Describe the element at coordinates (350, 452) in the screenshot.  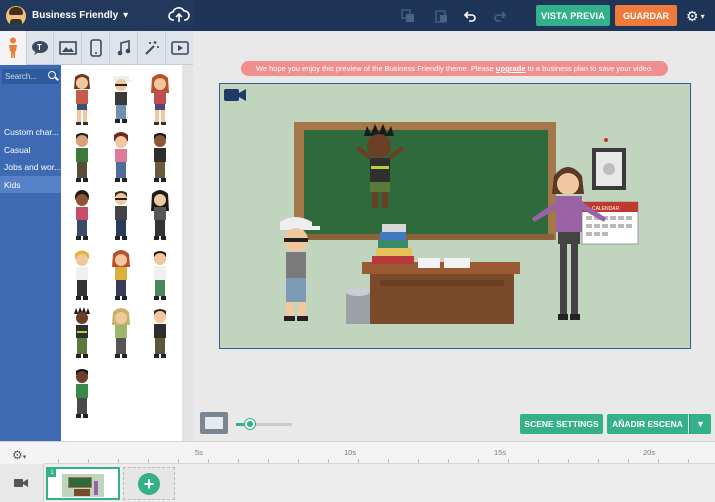
I see `tick-label: 10s` at that location.